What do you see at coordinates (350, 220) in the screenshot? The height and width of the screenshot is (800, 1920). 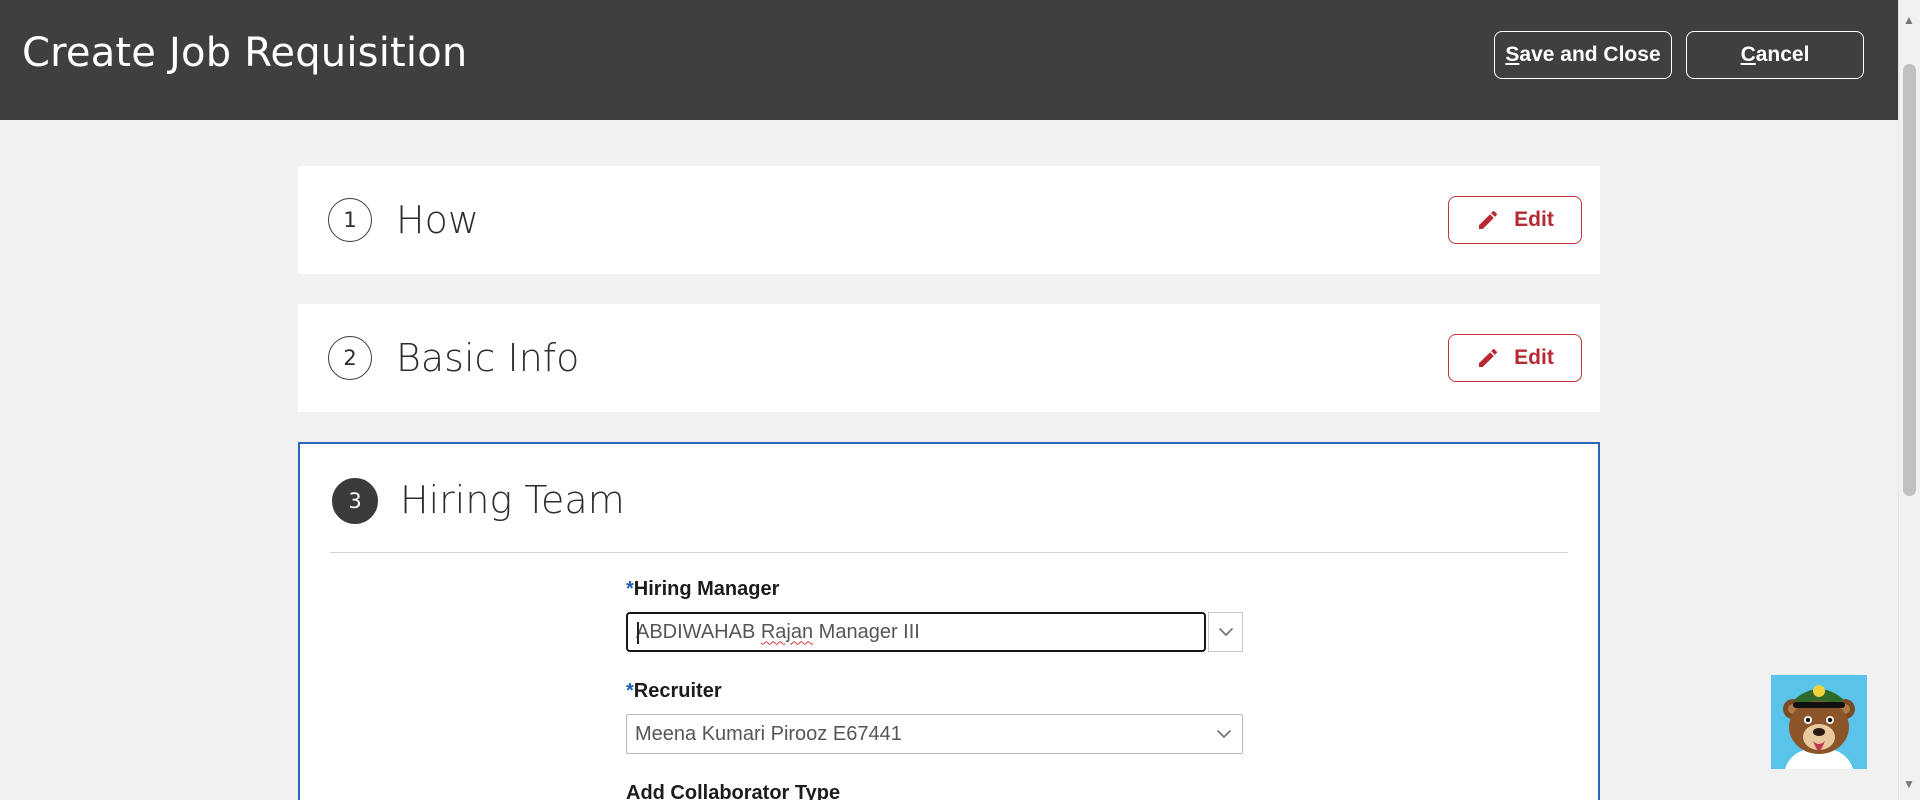 I see `step-number-badge: 1` at bounding box center [350, 220].